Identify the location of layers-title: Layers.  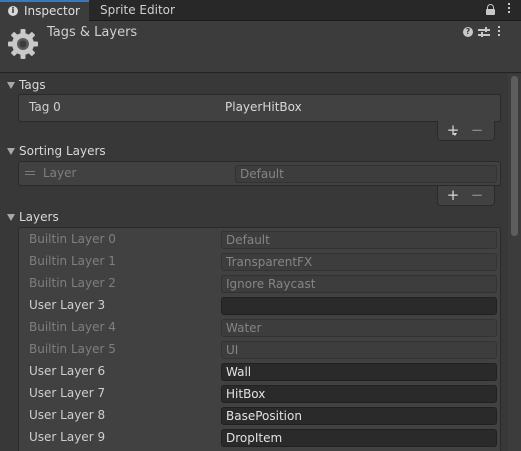
(39, 217).